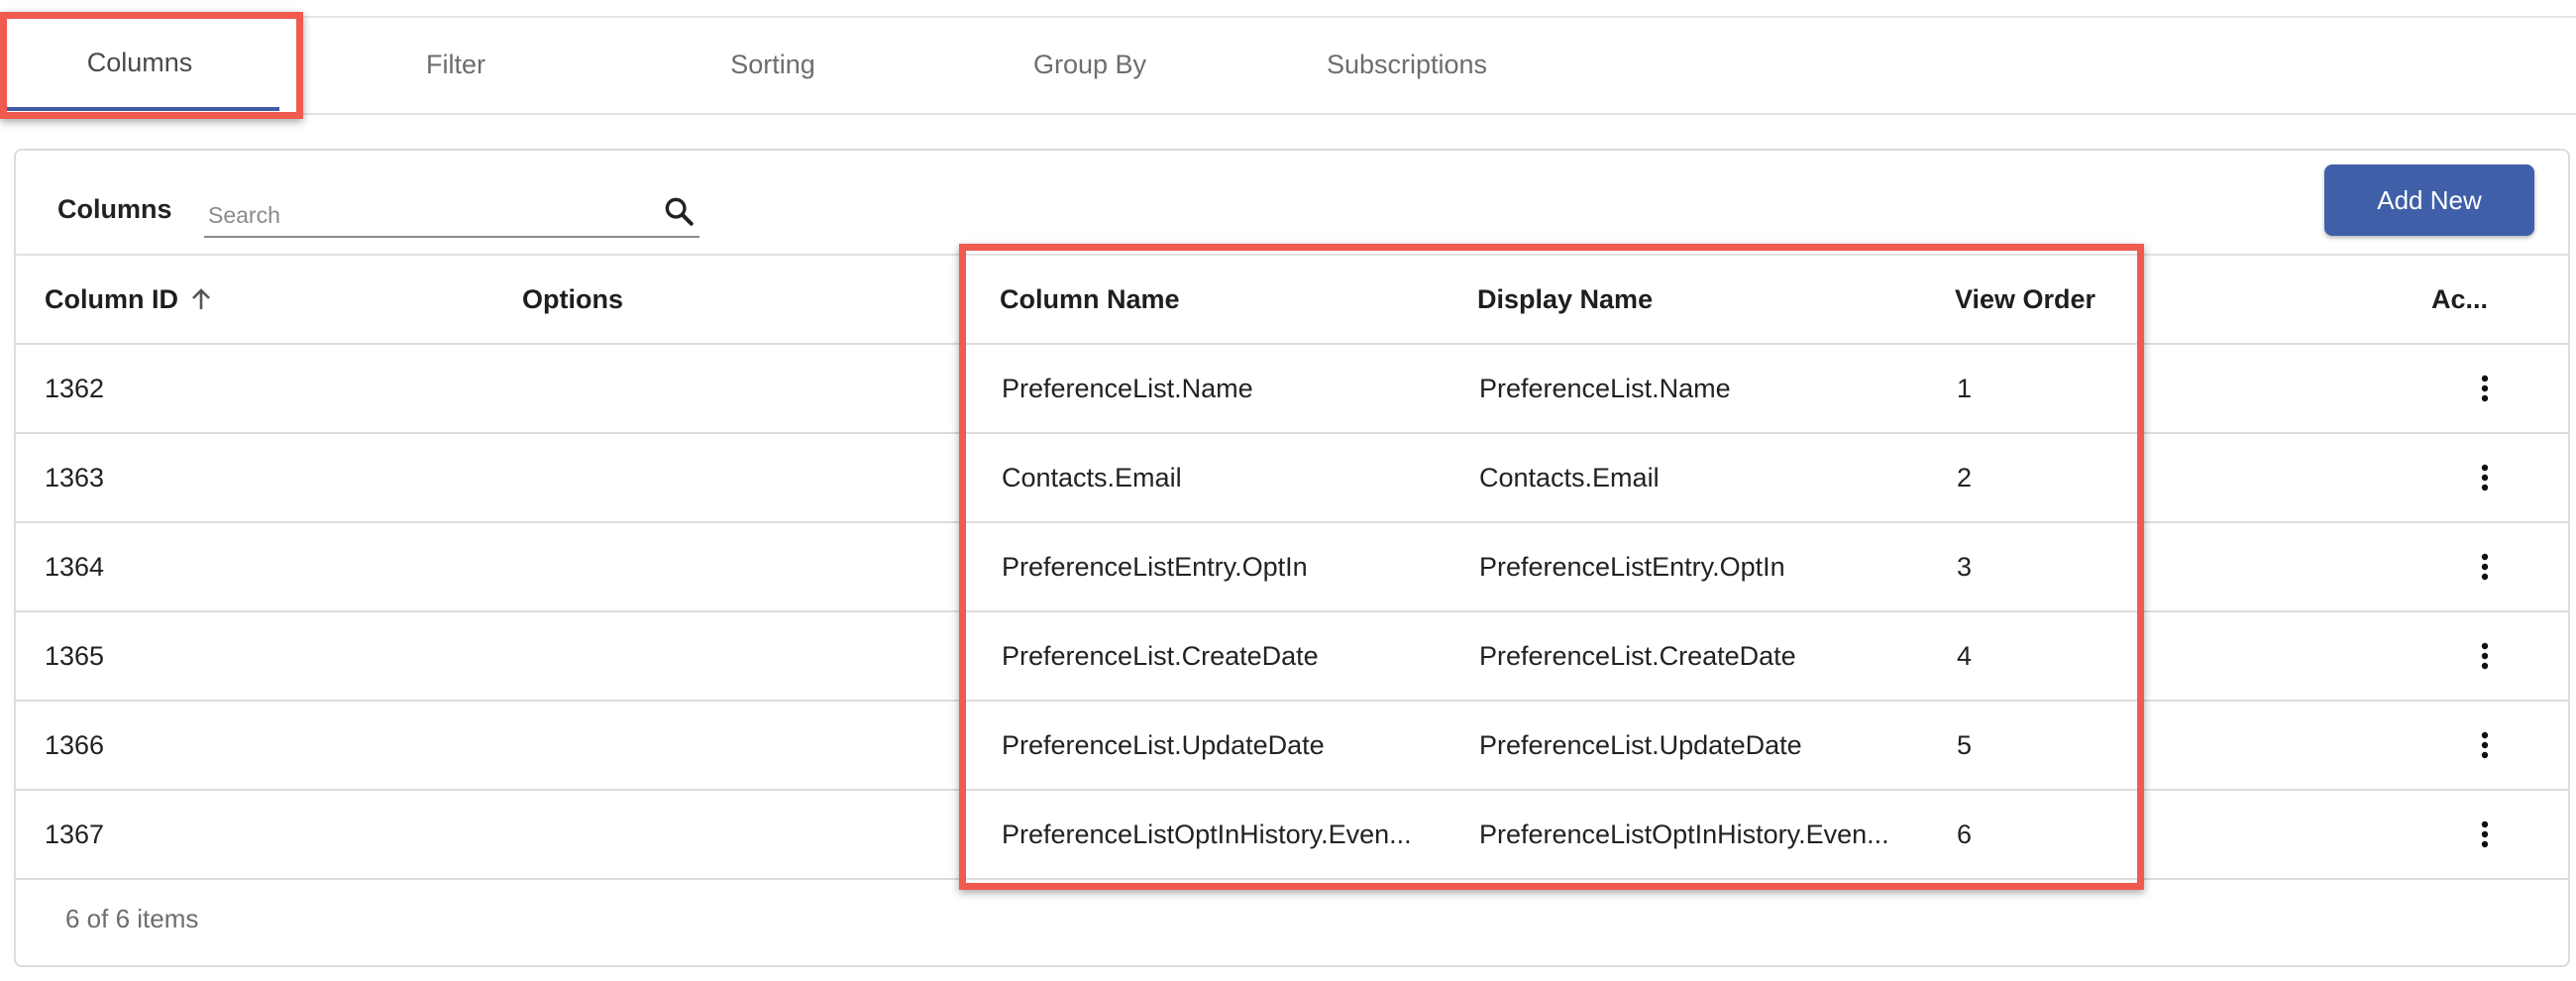  I want to click on cell-view-order: 5, so click(1965, 744).